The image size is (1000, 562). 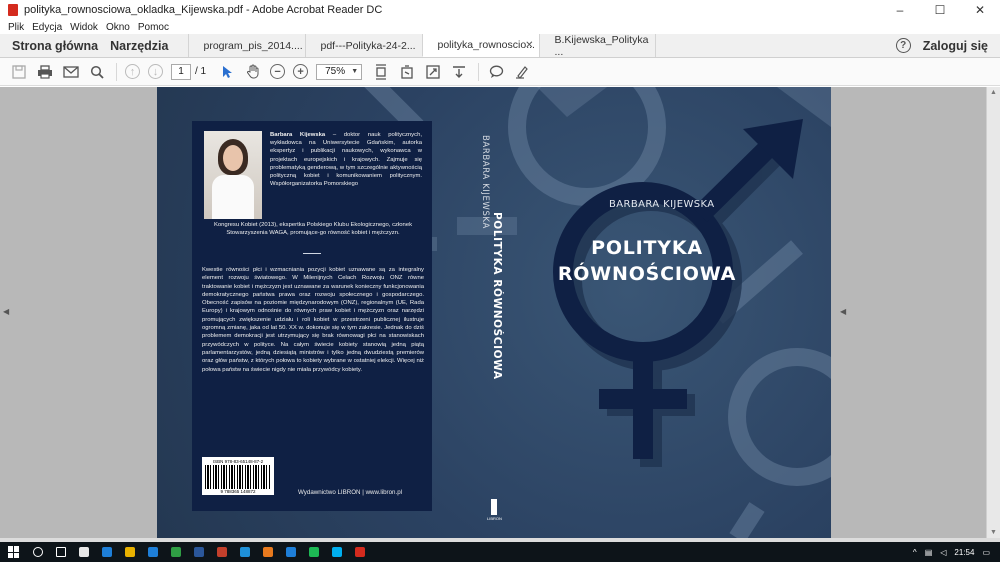 I want to click on tray-chevron-icon: ^, so click(x=915, y=552).